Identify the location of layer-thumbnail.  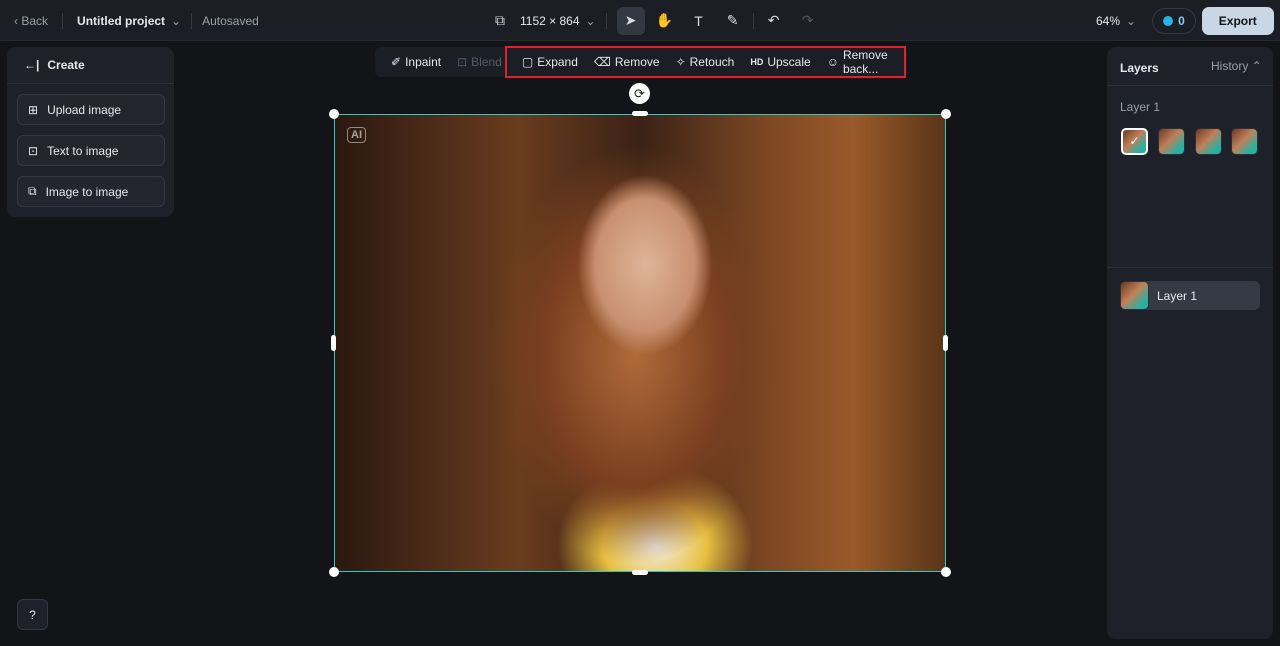
(1134, 295).